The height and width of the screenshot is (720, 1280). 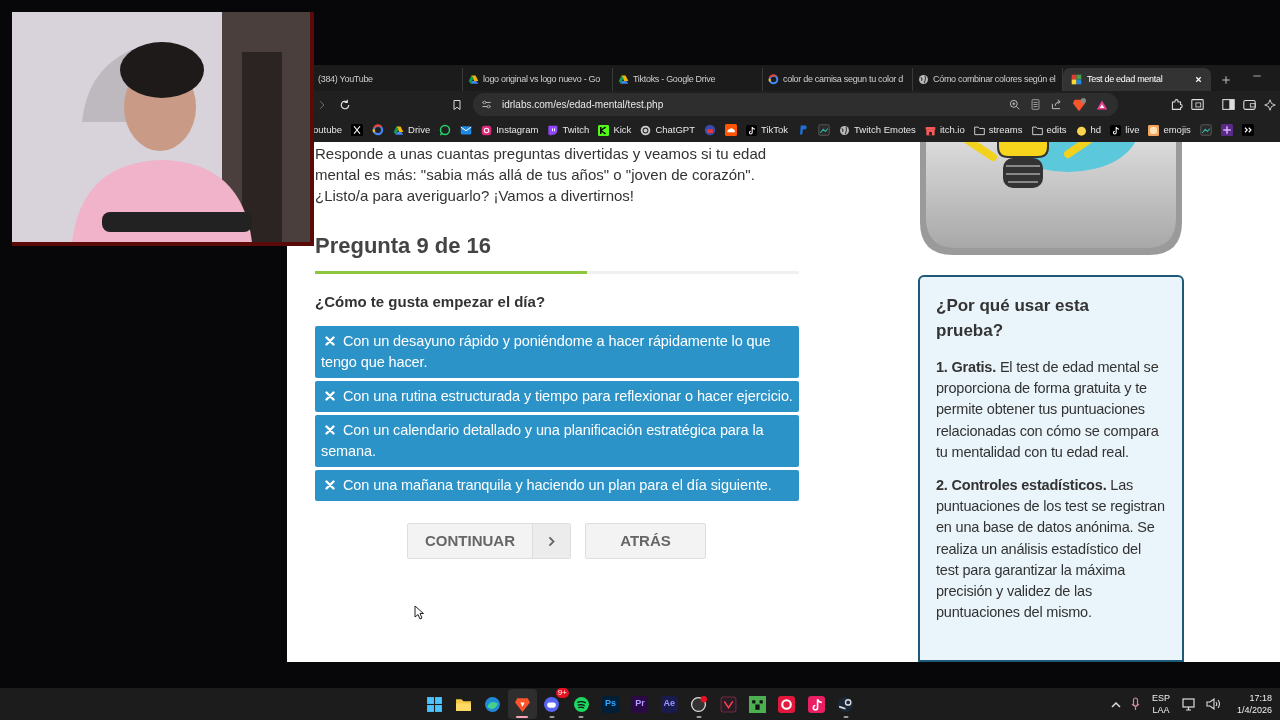 I want to click on bookmark-link: Twitch, so click(x=568, y=130).